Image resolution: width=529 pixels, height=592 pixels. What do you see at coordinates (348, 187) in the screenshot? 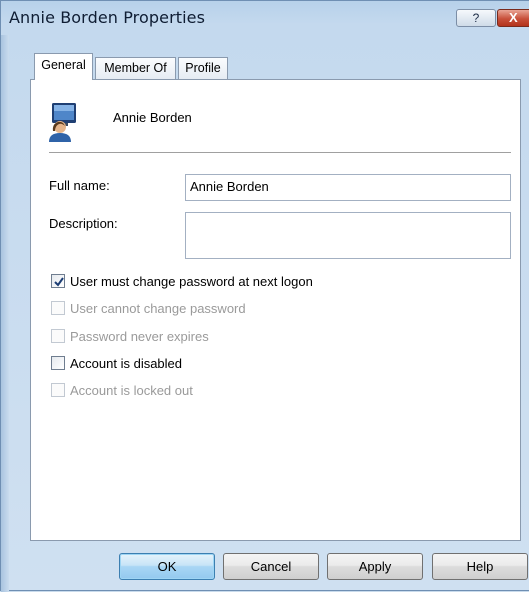
I see `full-name-field: Annie Borden` at bounding box center [348, 187].